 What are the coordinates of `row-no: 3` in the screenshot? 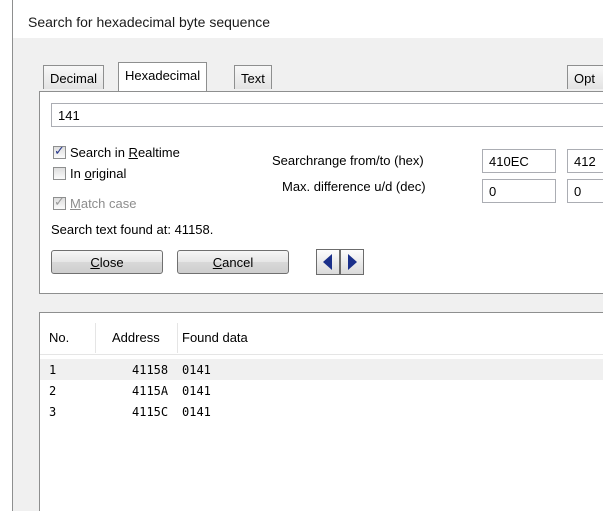 It's located at (53, 412).